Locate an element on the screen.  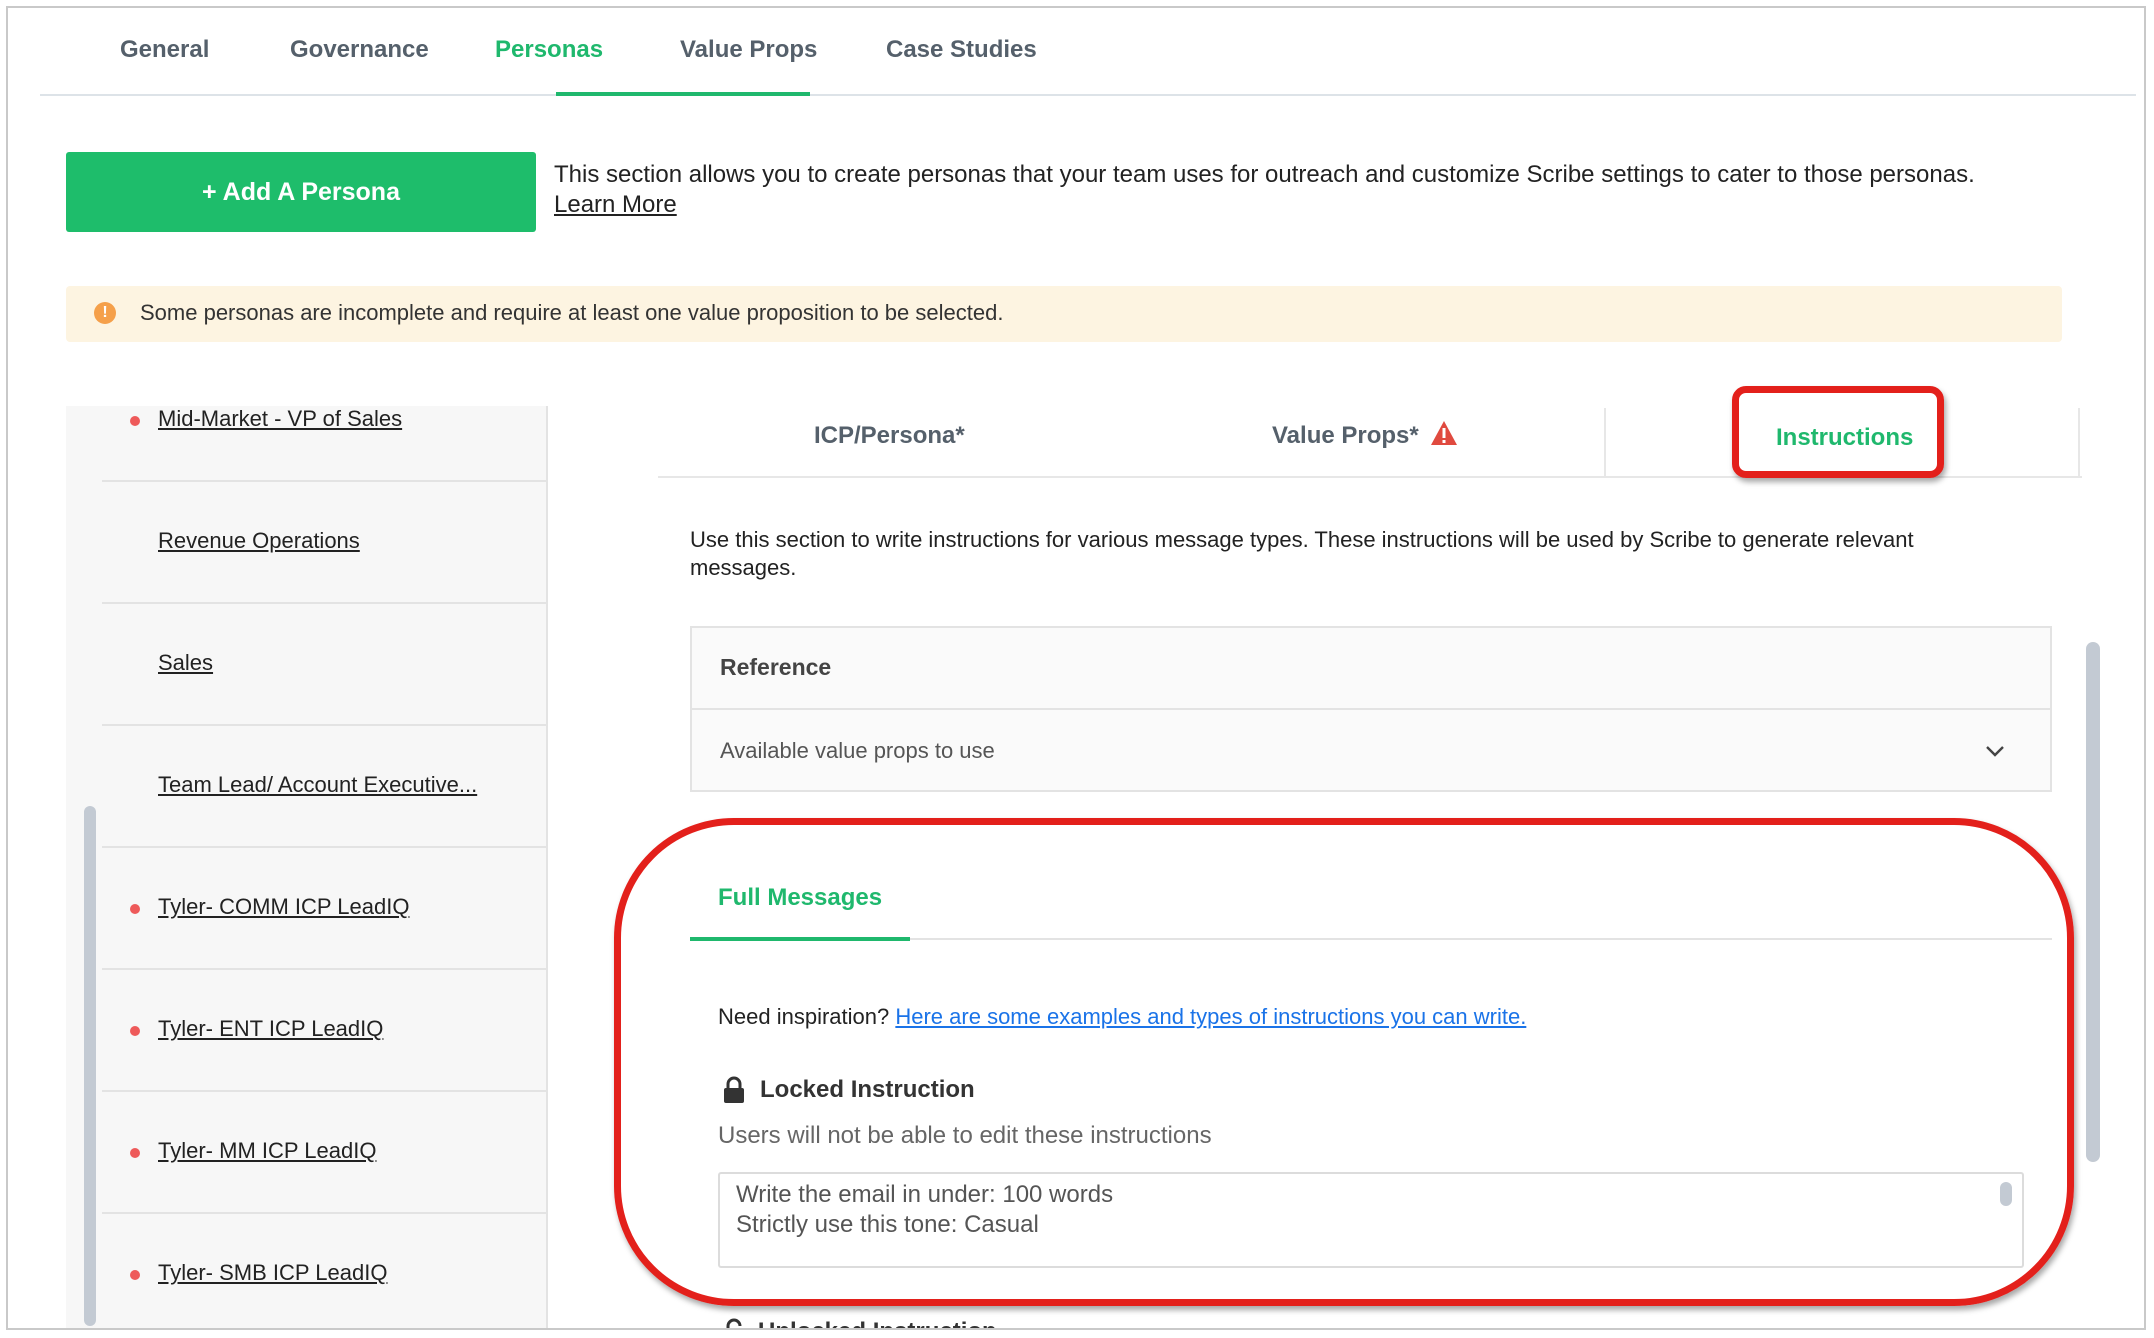
reference-header: Reference is located at coordinates (1371, 669).